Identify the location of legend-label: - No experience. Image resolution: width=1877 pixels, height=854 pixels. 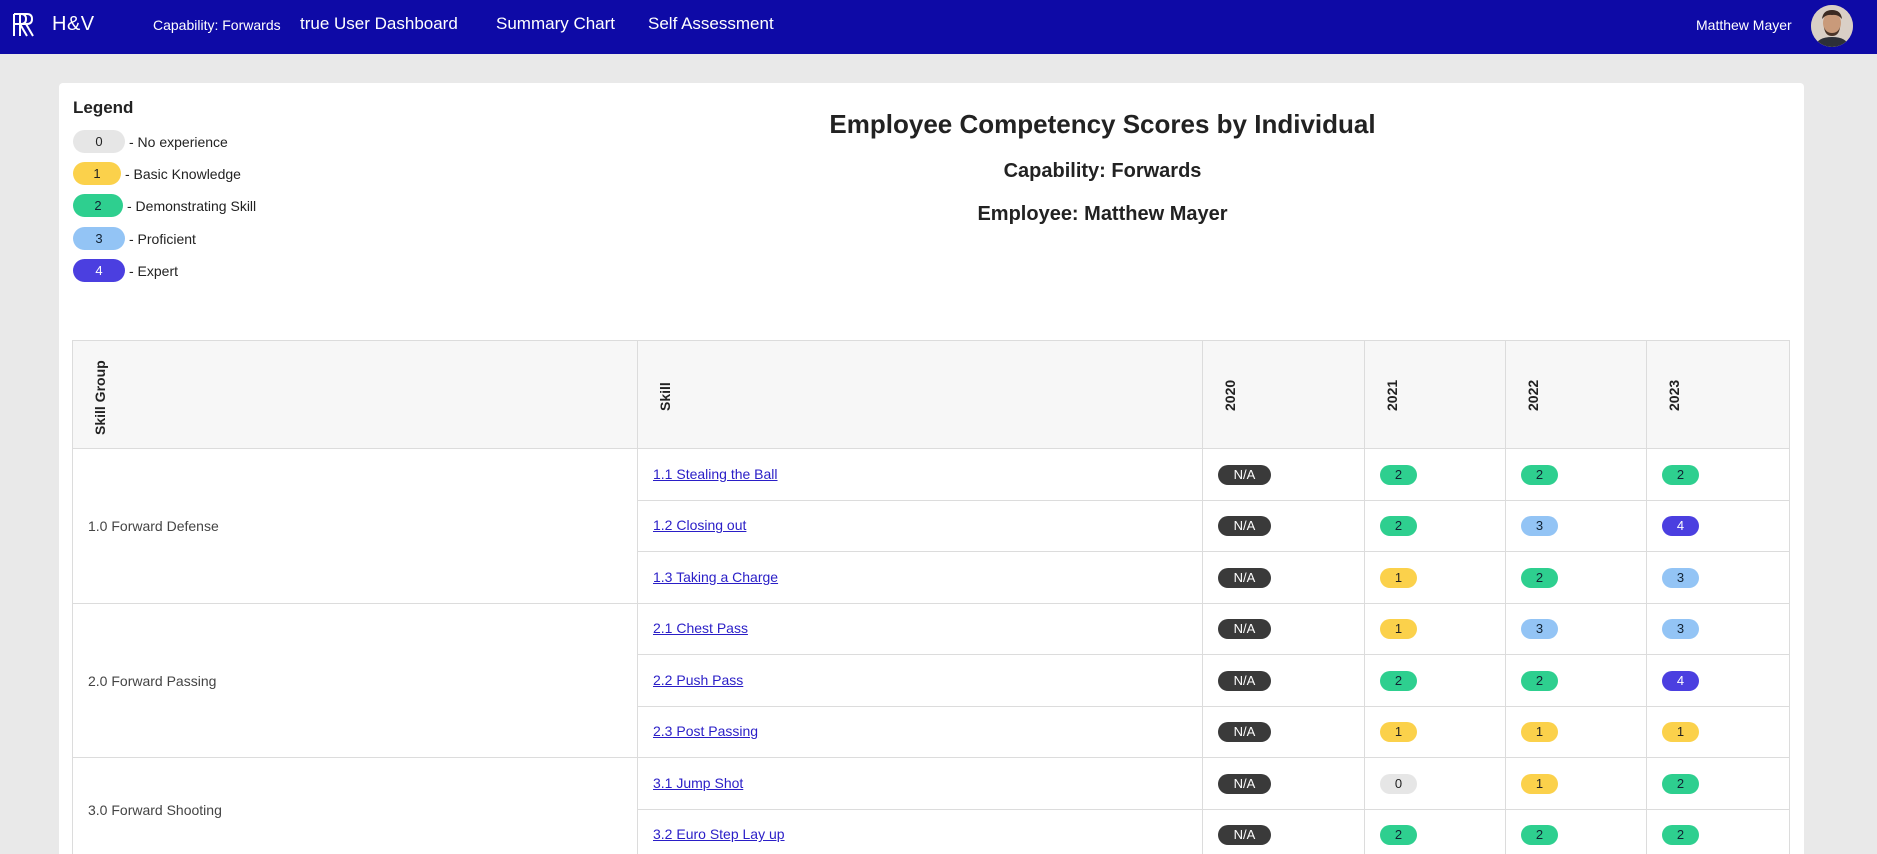
(178, 142).